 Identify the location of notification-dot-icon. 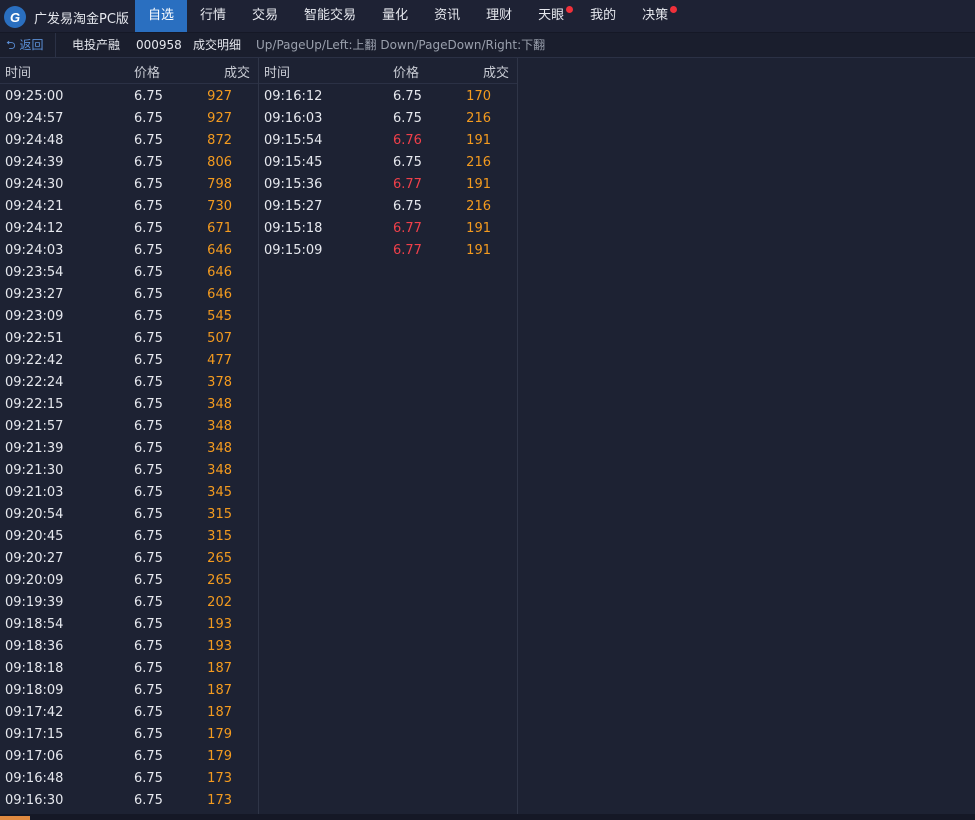
(570, 9).